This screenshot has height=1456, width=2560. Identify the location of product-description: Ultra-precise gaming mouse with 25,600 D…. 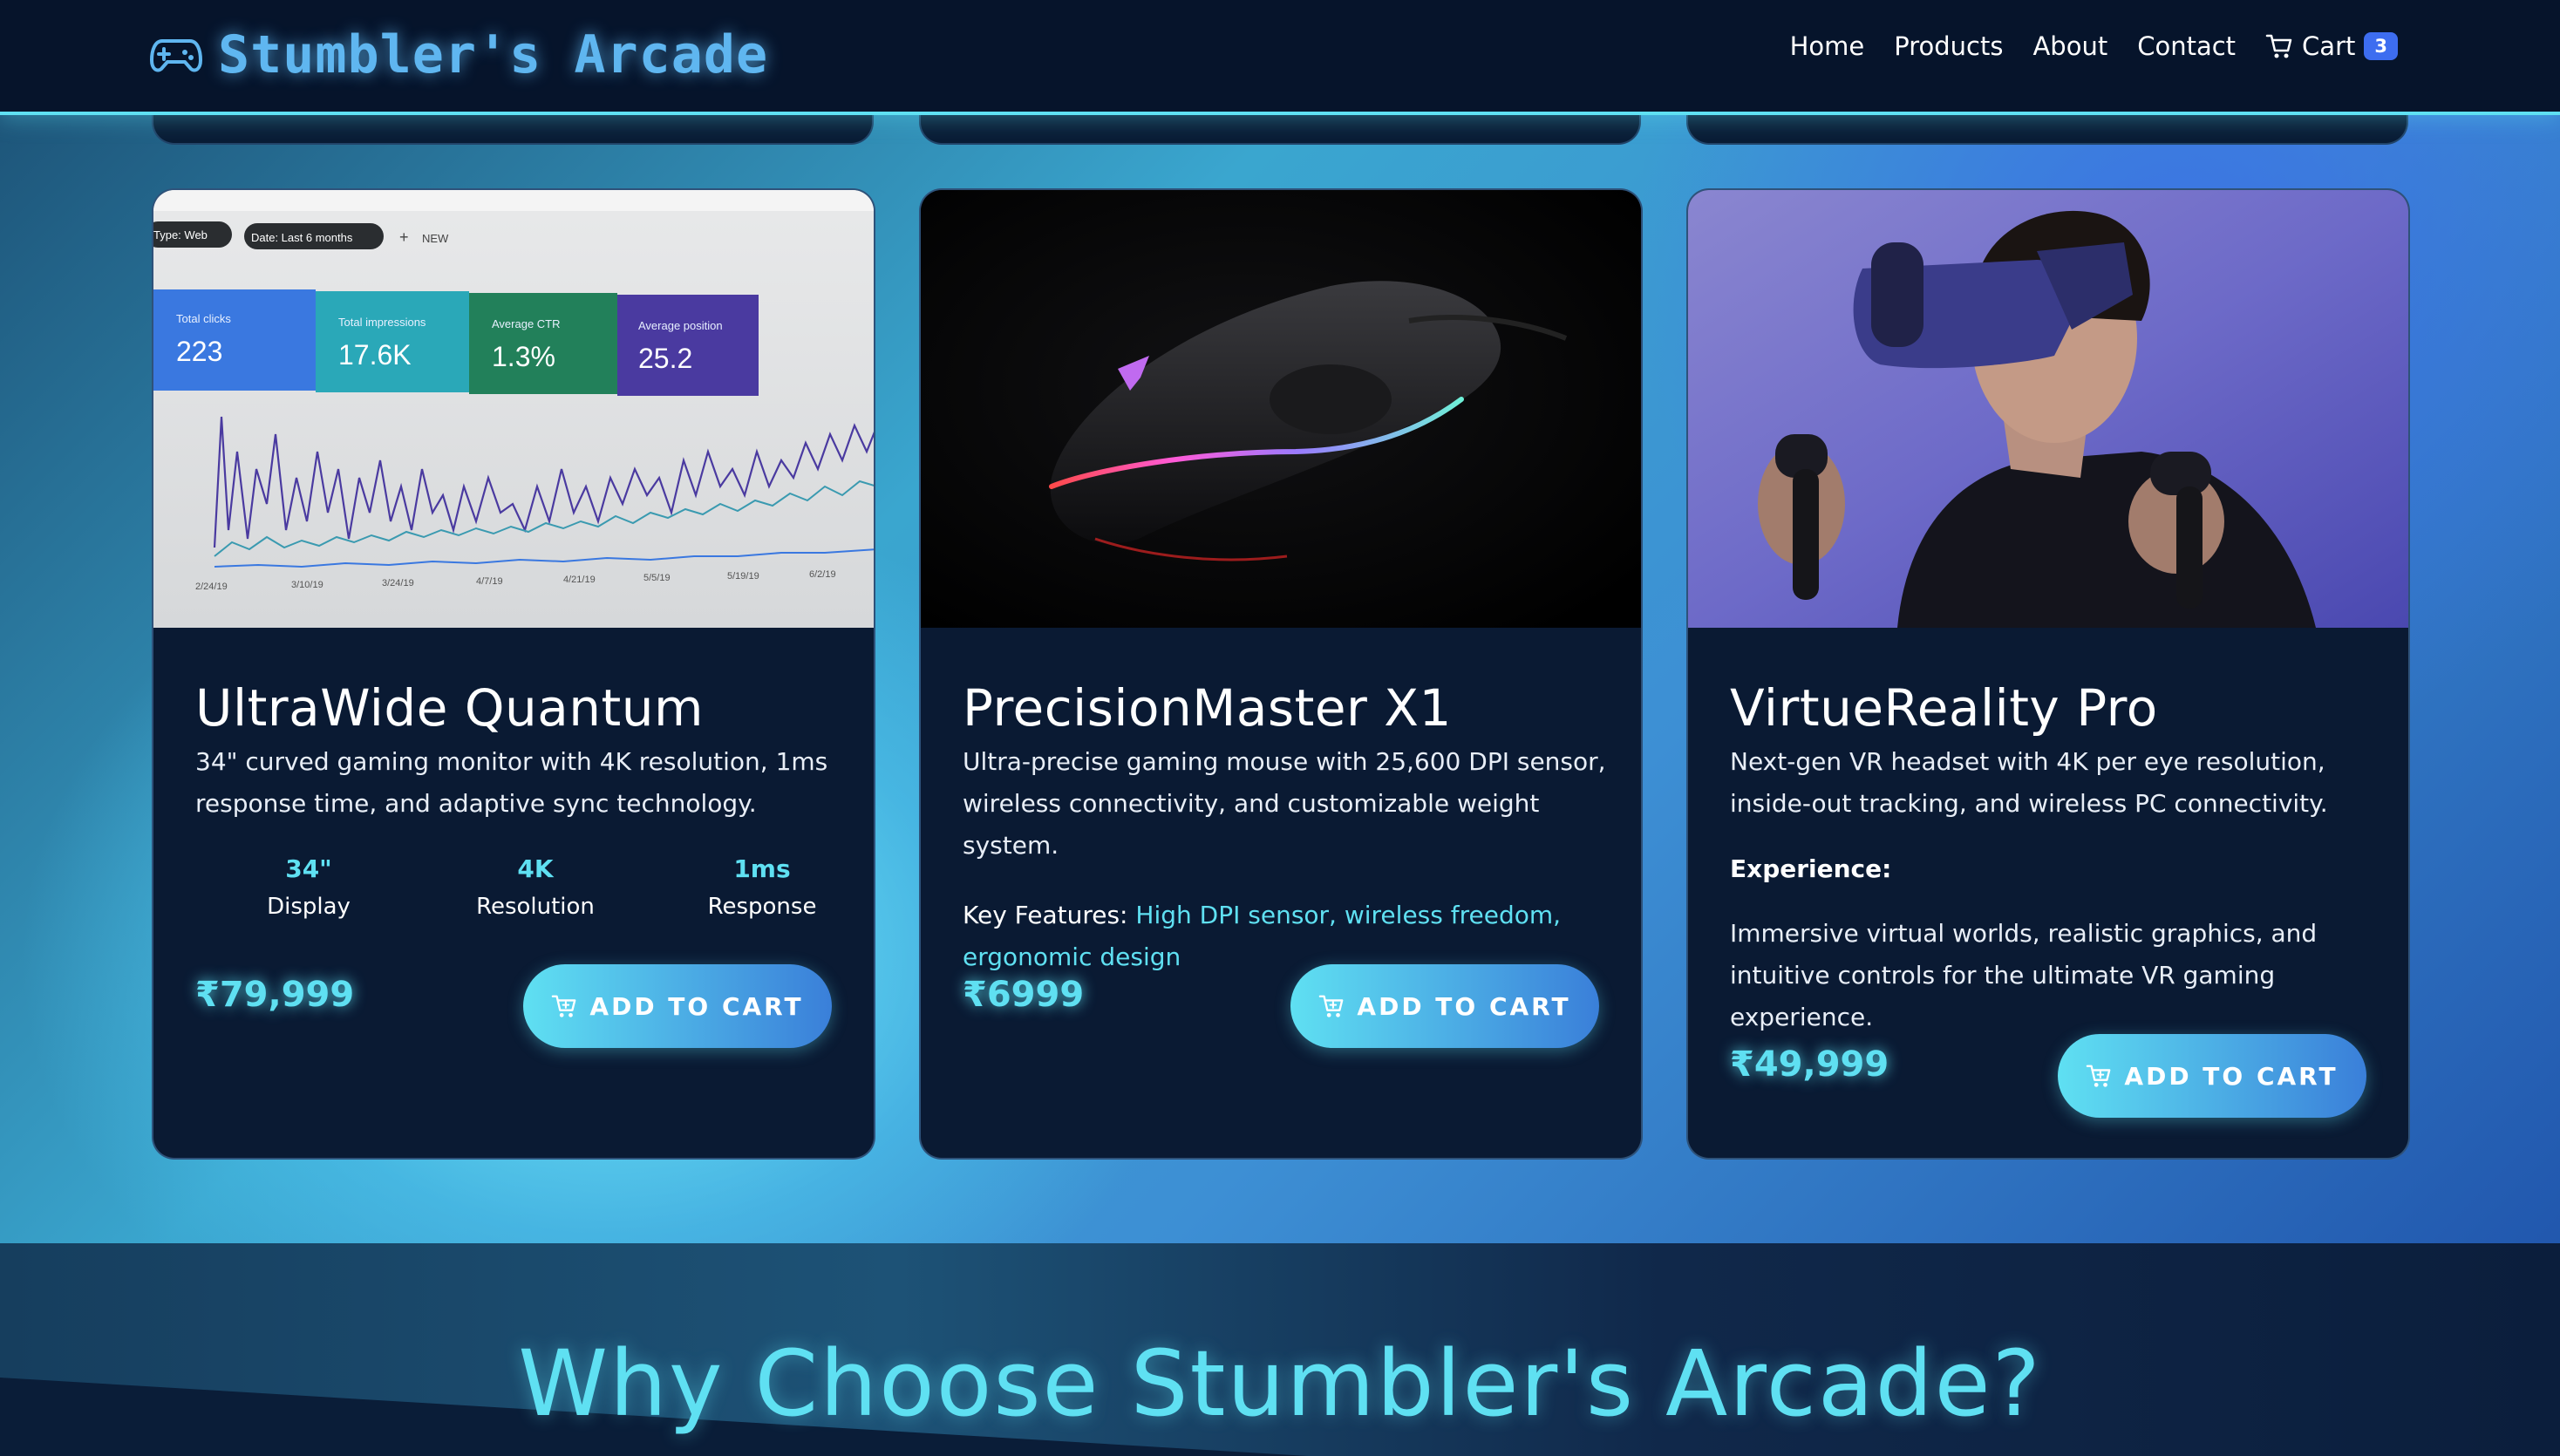
(1284, 803).